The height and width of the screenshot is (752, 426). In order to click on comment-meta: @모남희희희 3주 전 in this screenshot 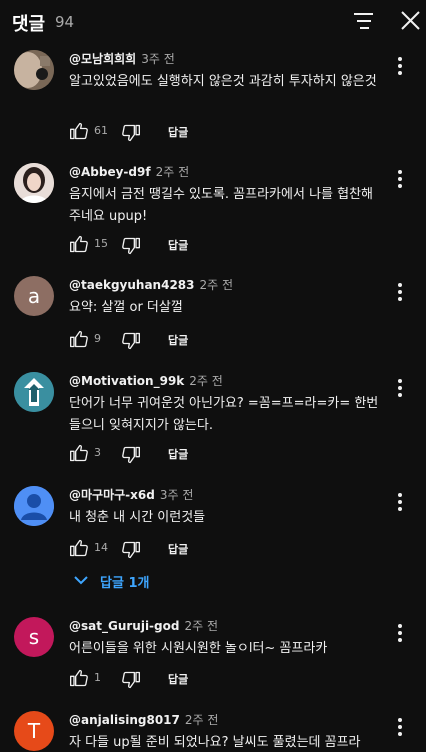, I will do `click(122, 58)`.